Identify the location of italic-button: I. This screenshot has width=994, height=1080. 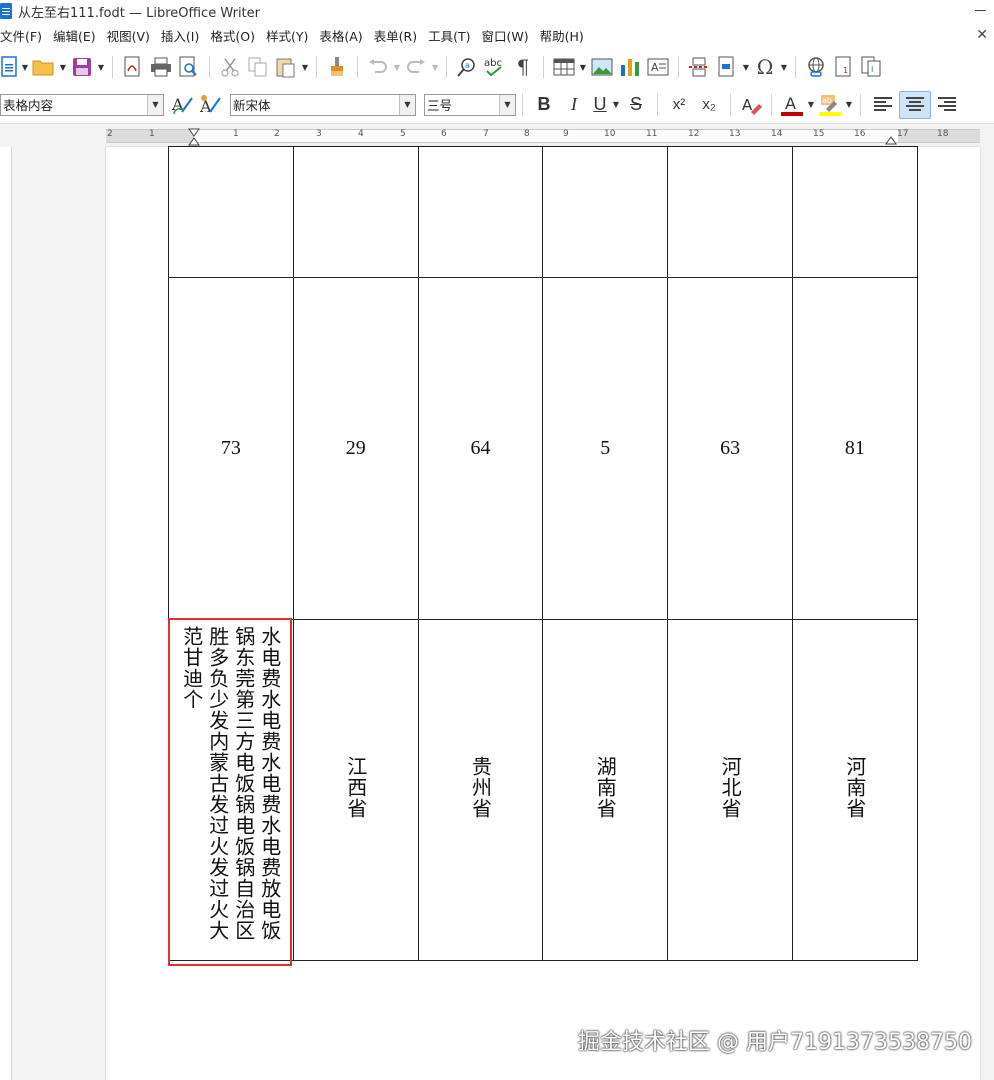
(574, 105).